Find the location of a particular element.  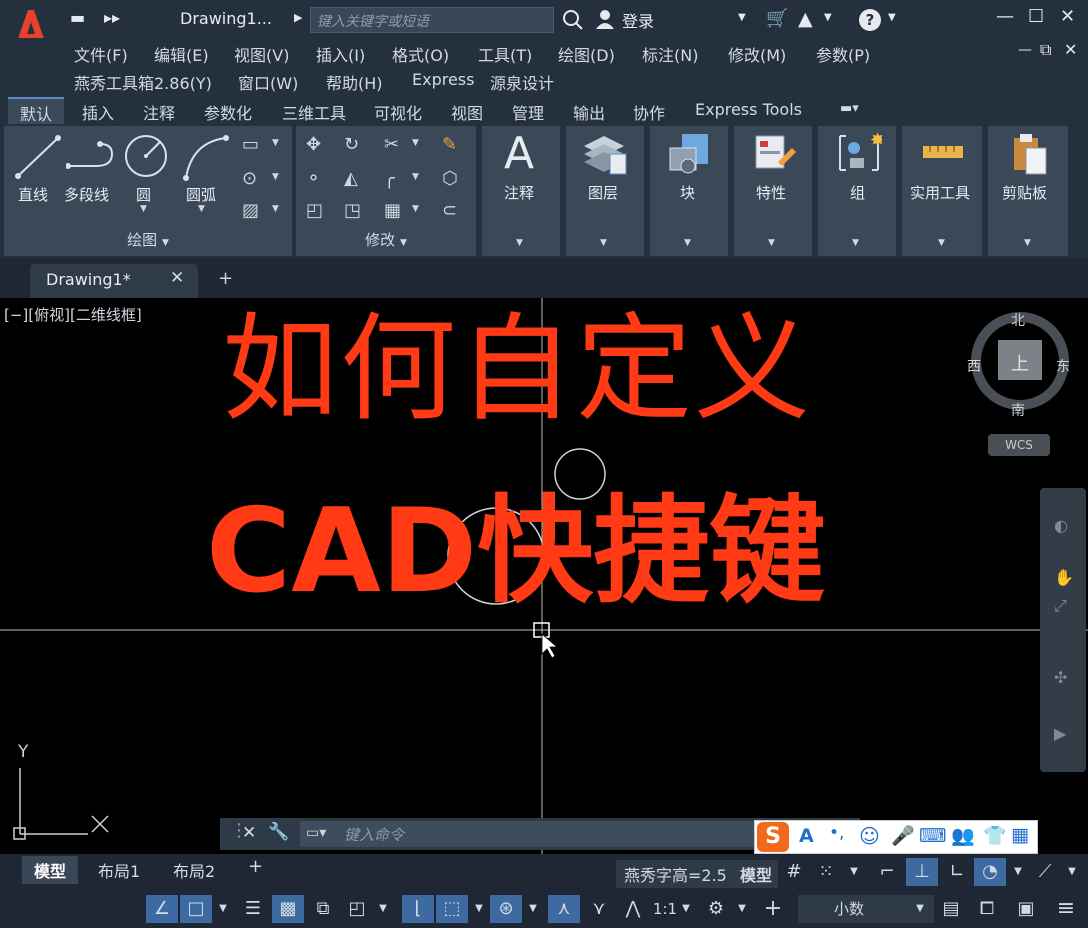

wcs-menu: WCS is located at coordinates (1019, 445).